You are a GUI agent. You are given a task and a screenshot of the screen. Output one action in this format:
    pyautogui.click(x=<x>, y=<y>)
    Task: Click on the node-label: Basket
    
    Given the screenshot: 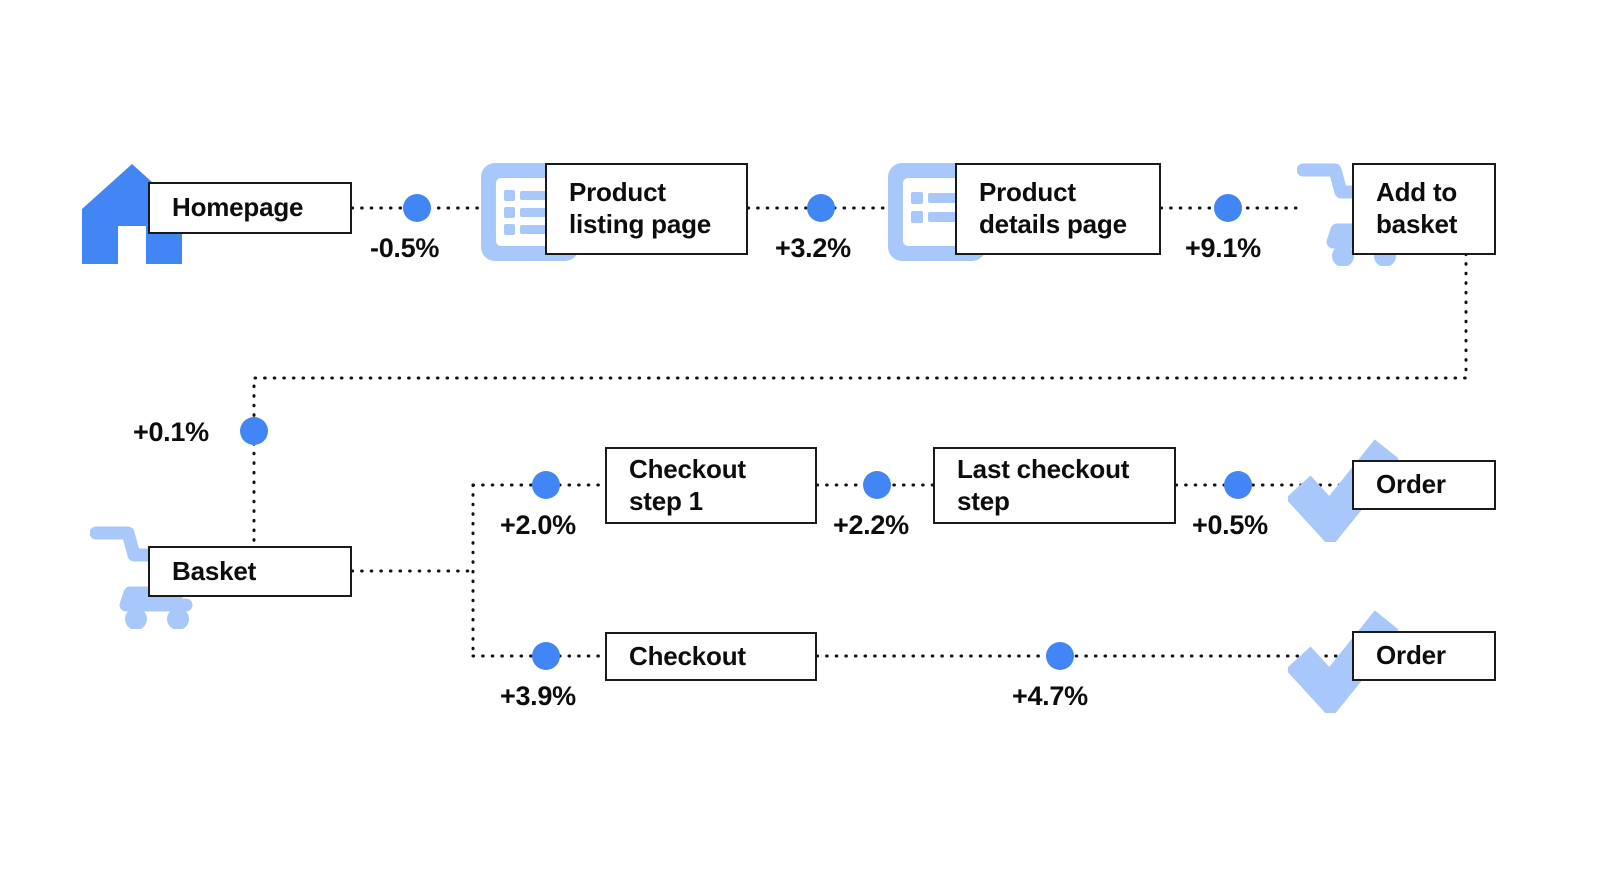 What is the action you would take?
    pyautogui.click(x=214, y=570)
    